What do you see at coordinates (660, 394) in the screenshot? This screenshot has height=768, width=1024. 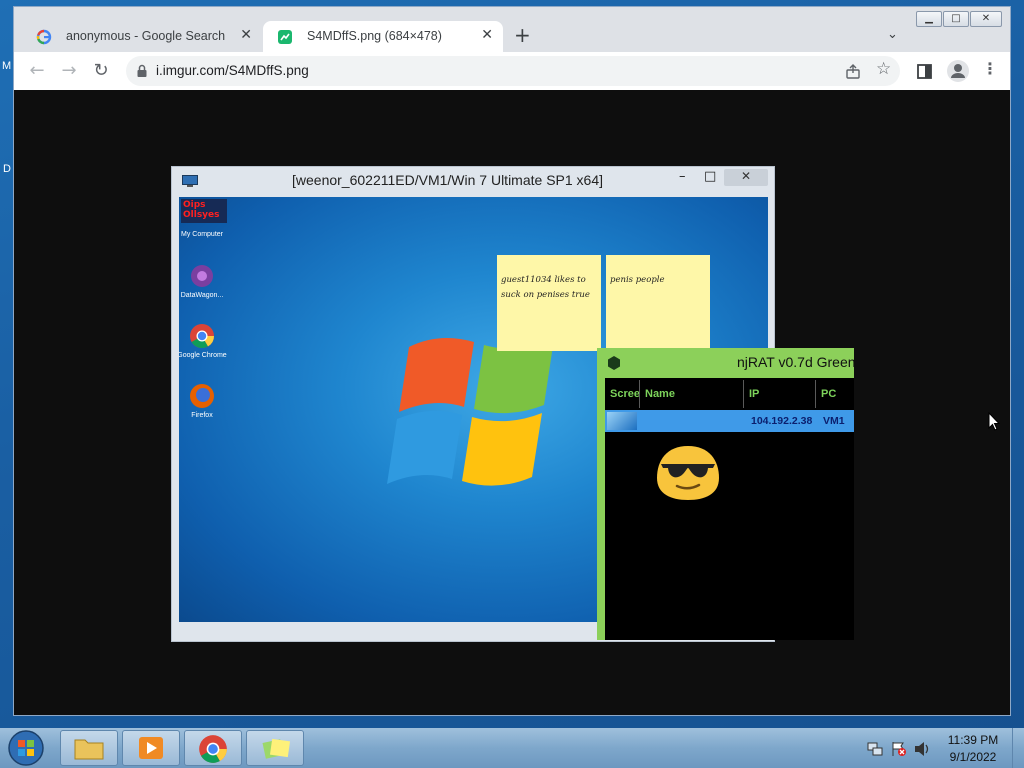 I see `column-header-name: Name` at bounding box center [660, 394].